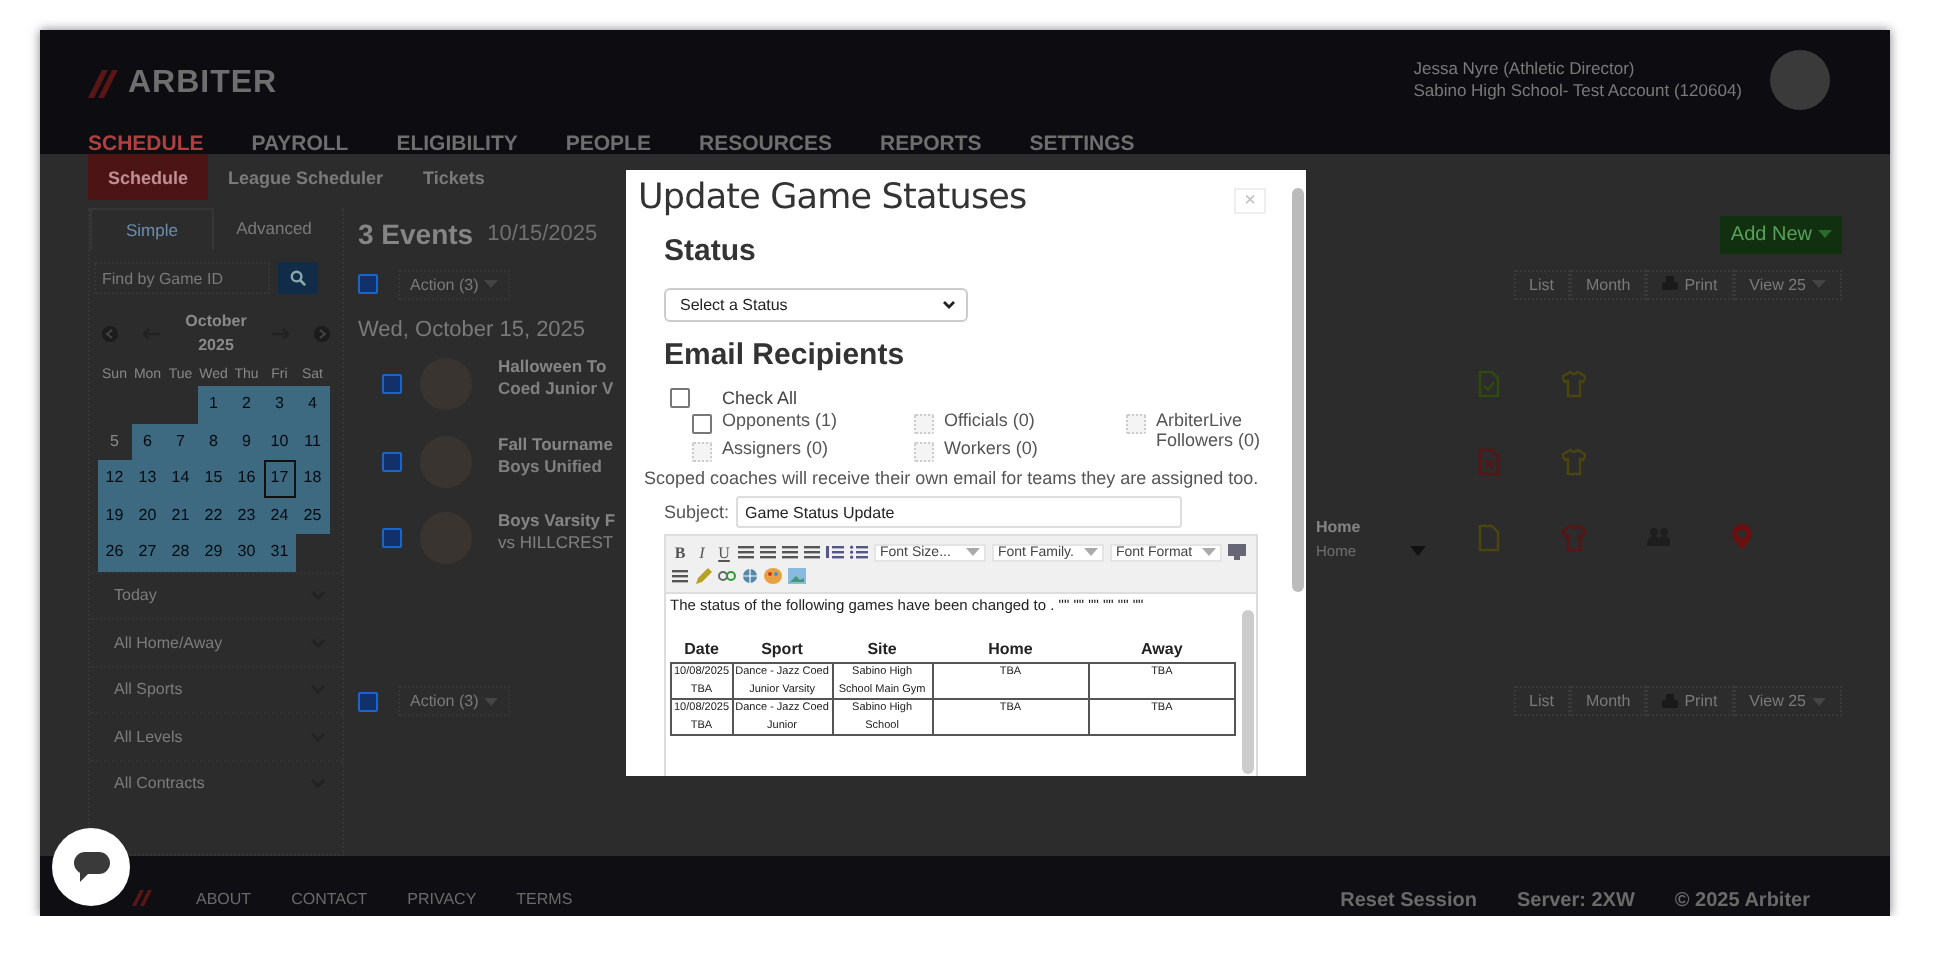  What do you see at coordinates (274, 229) in the screenshot?
I see `sidebar-tab: Advanced` at bounding box center [274, 229].